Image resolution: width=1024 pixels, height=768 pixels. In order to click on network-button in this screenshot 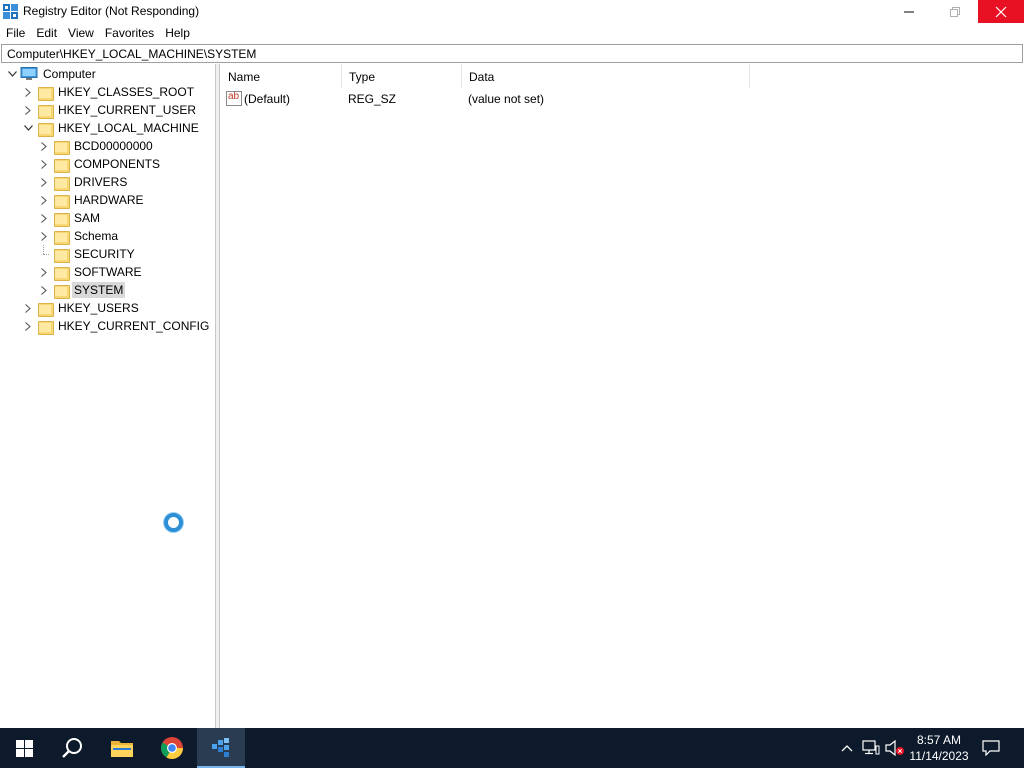, I will do `click(871, 748)`.